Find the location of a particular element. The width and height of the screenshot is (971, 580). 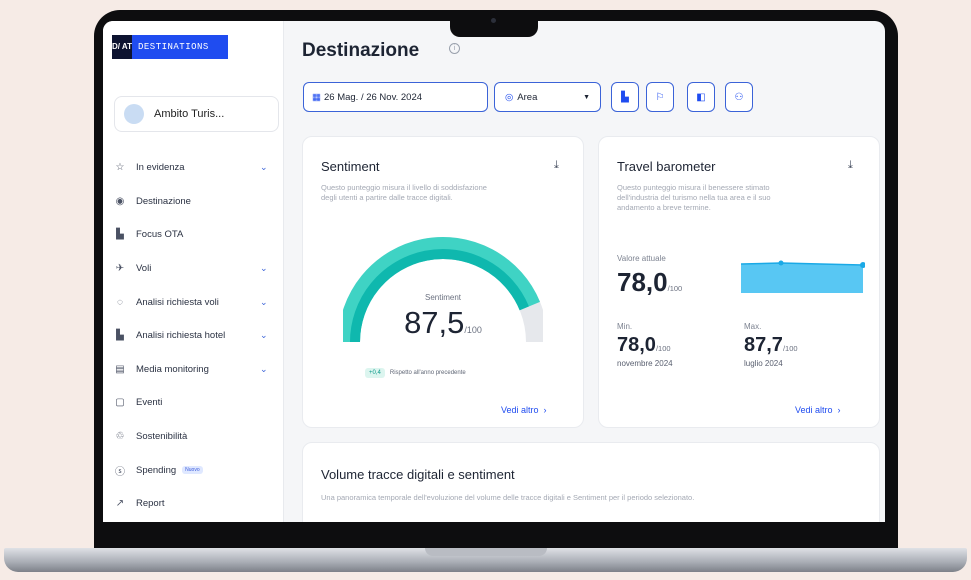

current-value: 78,0/100 is located at coordinates (650, 282).